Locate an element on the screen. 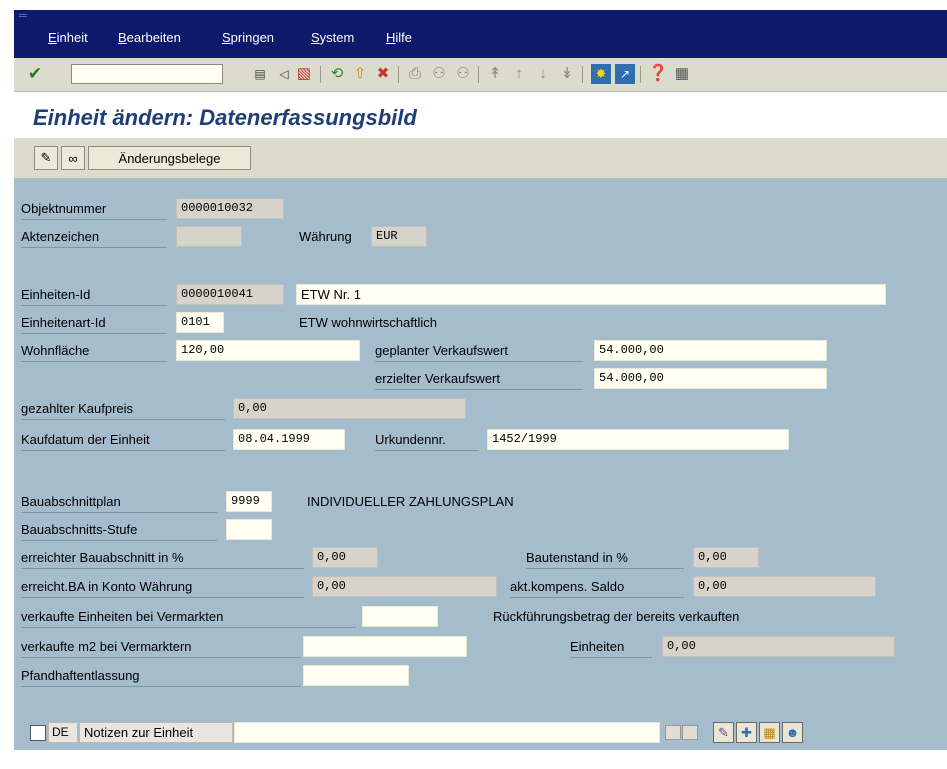  window-menu-icon: ═ is located at coordinates (23, 16).